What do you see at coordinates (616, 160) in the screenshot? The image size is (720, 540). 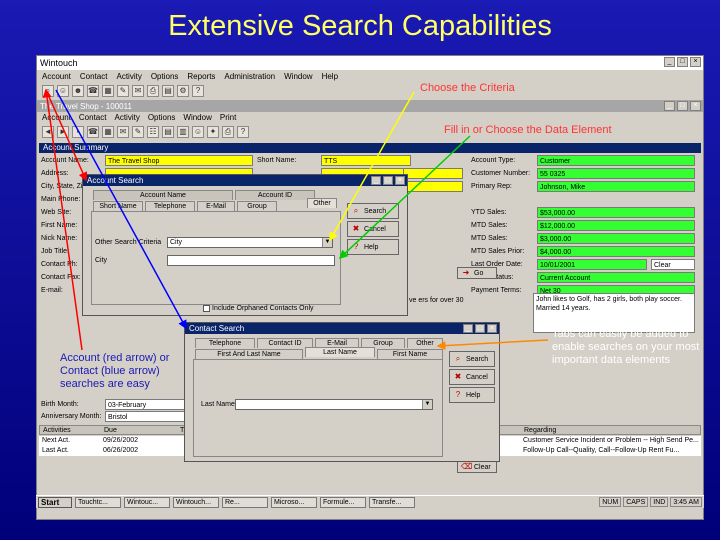 I see `account-type-select: Customer` at bounding box center [616, 160].